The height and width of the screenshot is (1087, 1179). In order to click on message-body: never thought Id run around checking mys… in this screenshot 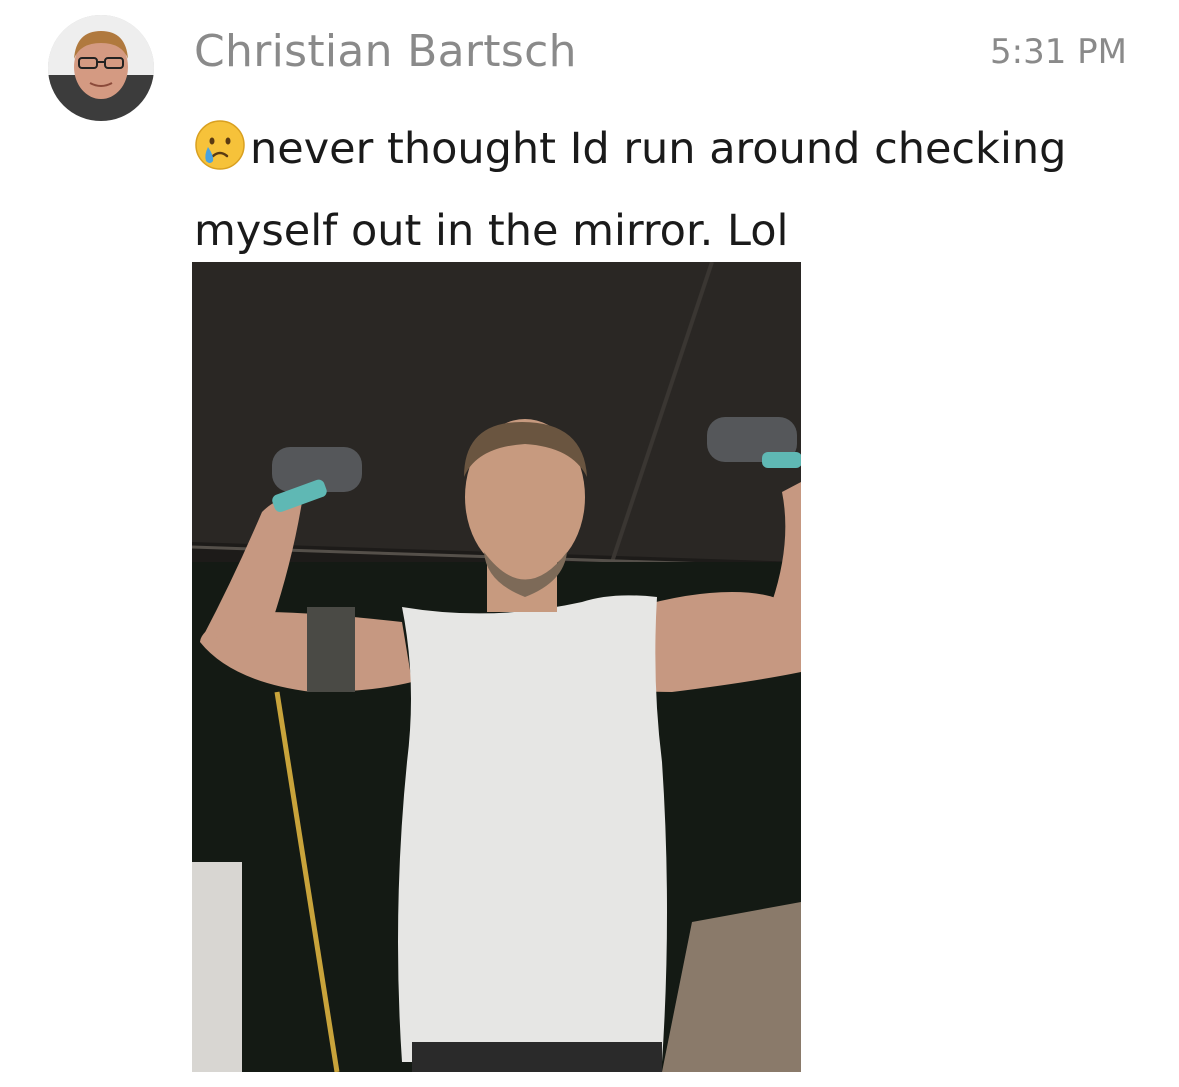, I will do `click(664, 190)`.